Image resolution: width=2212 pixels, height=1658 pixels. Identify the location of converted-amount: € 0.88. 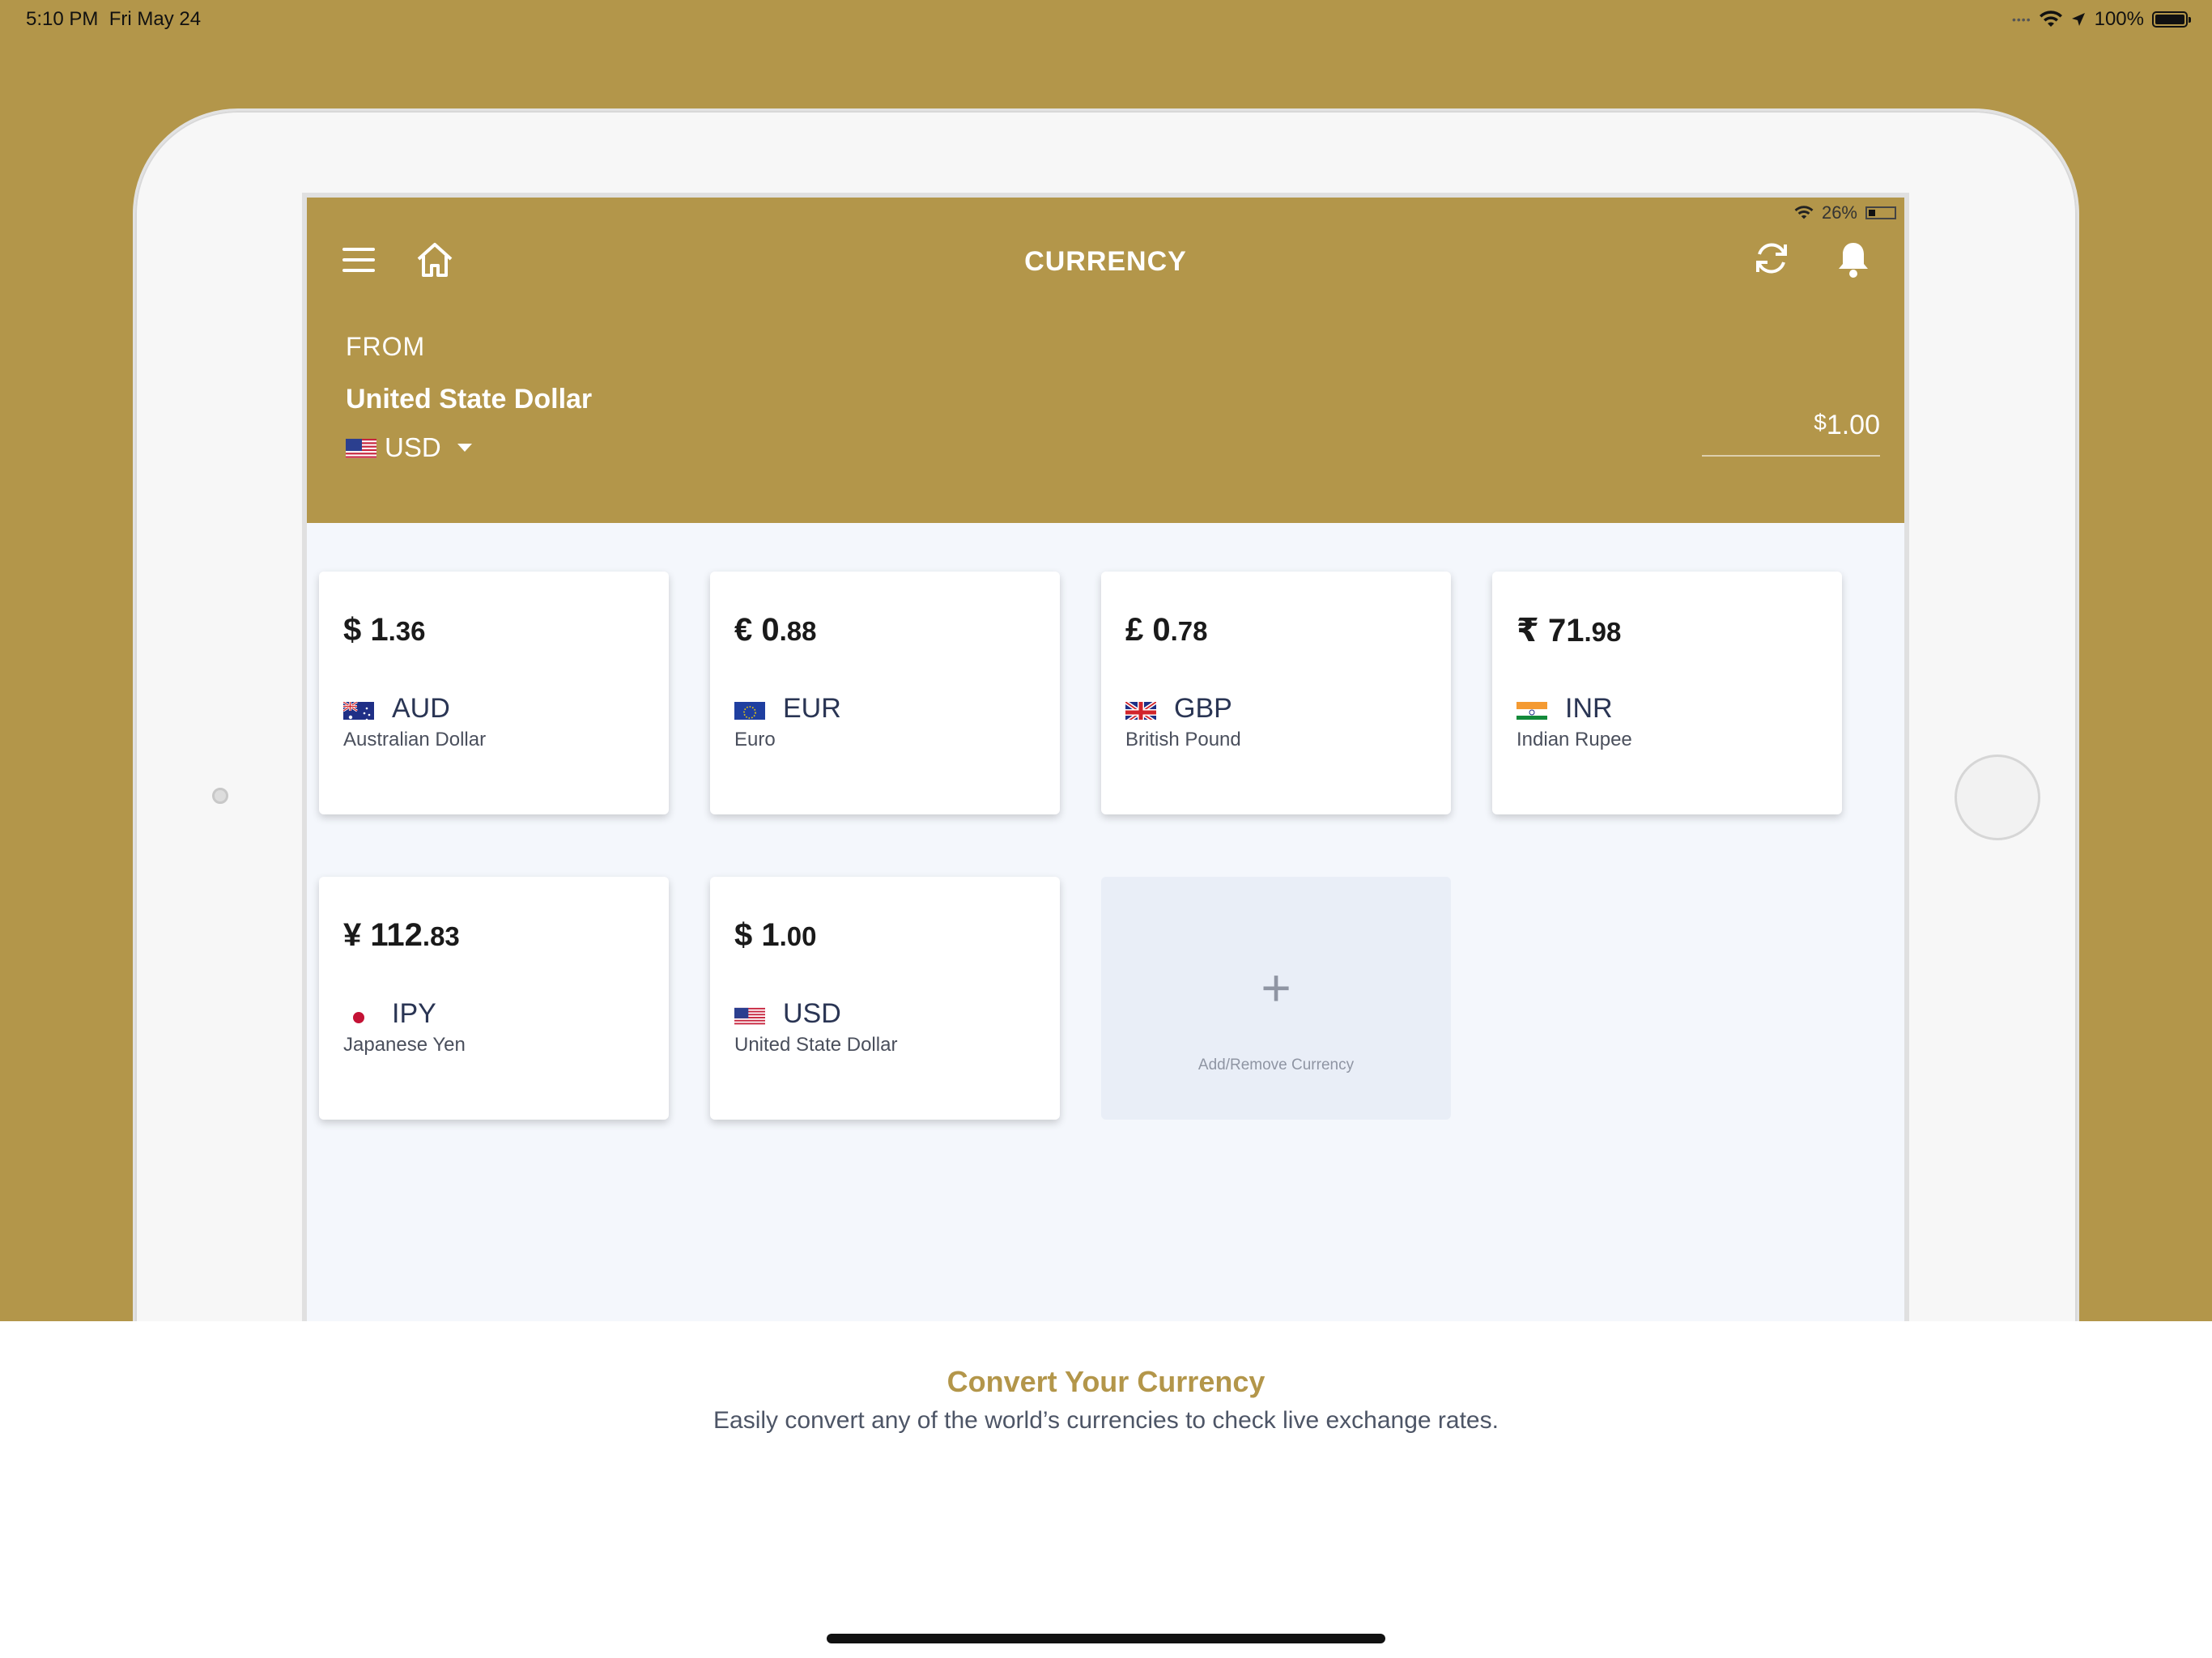
(776, 630).